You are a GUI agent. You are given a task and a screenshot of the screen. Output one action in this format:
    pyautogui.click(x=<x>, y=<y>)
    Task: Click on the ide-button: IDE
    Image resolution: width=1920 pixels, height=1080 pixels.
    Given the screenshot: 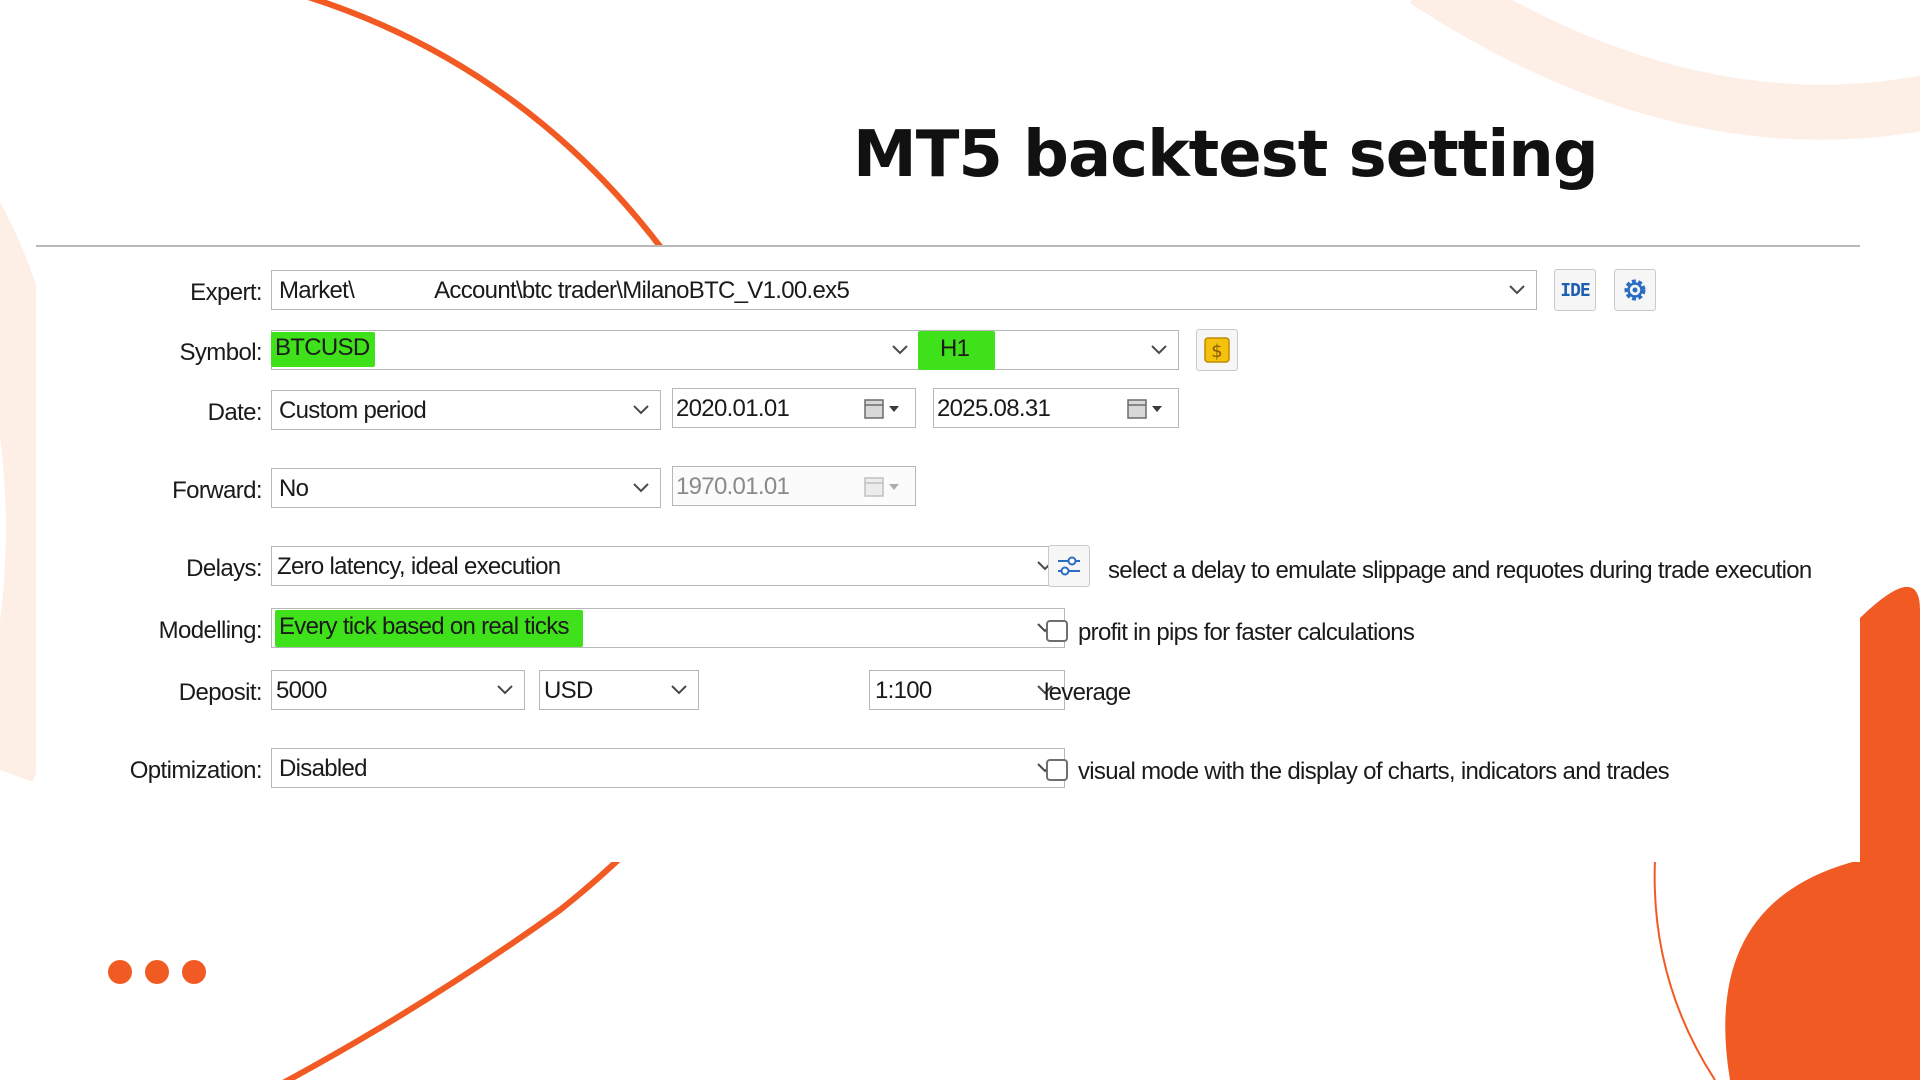 What is the action you would take?
    pyautogui.click(x=1575, y=290)
    